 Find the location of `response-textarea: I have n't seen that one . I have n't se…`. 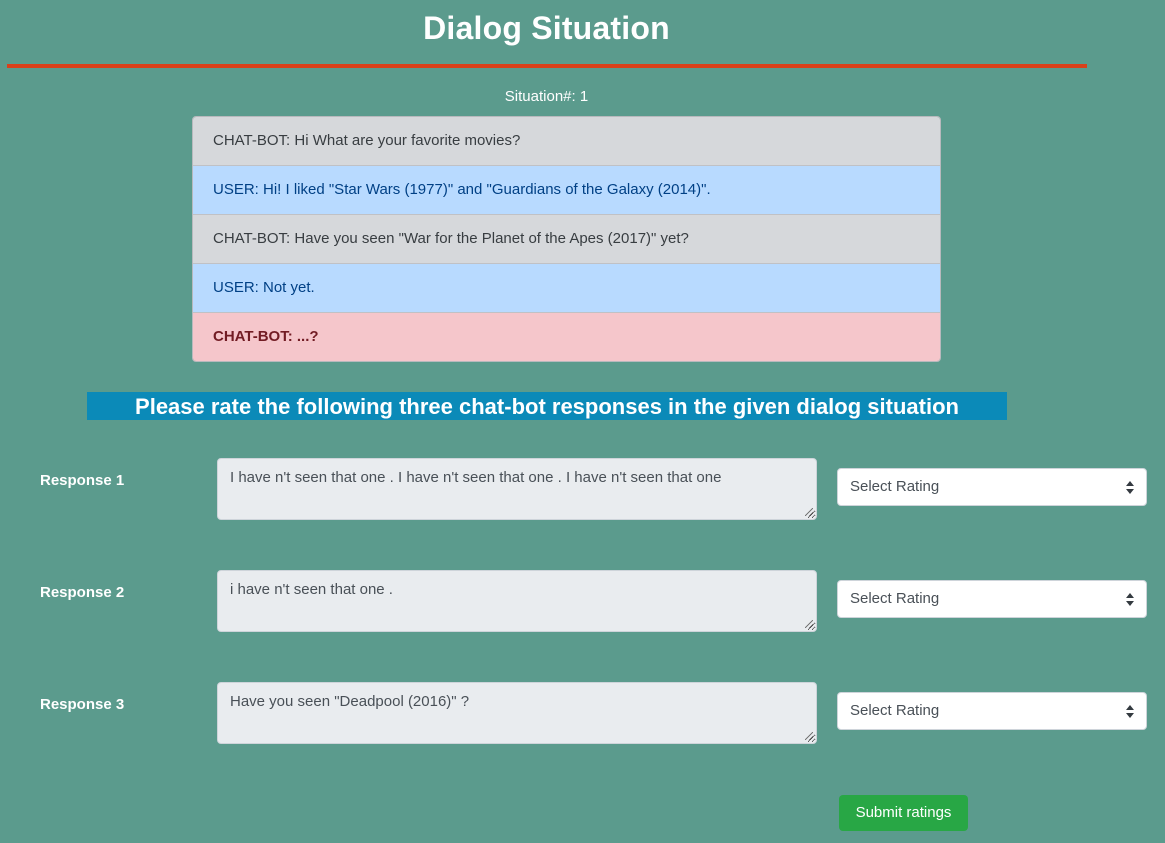

response-textarea: I have n't seen that one . I have n't se… is located at coordinates (517, 489).